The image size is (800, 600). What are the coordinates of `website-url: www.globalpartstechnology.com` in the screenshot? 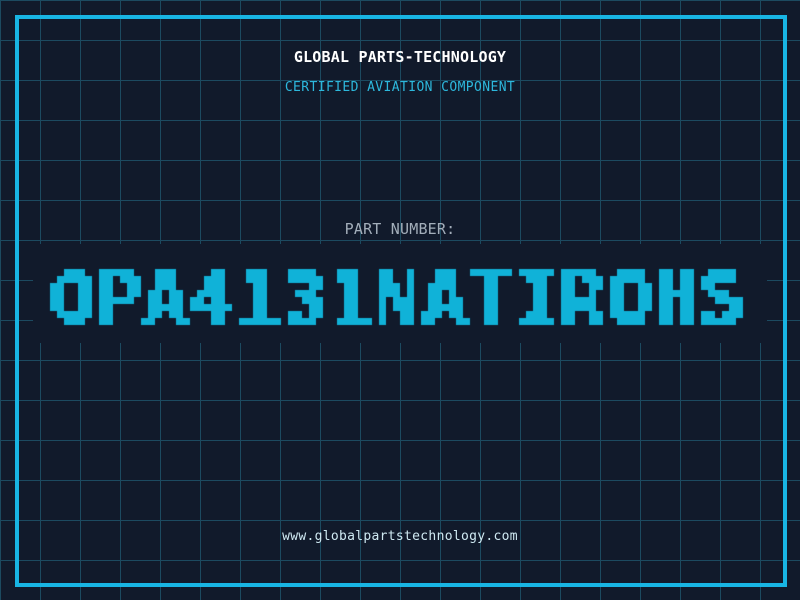 It's located at (400, 536).